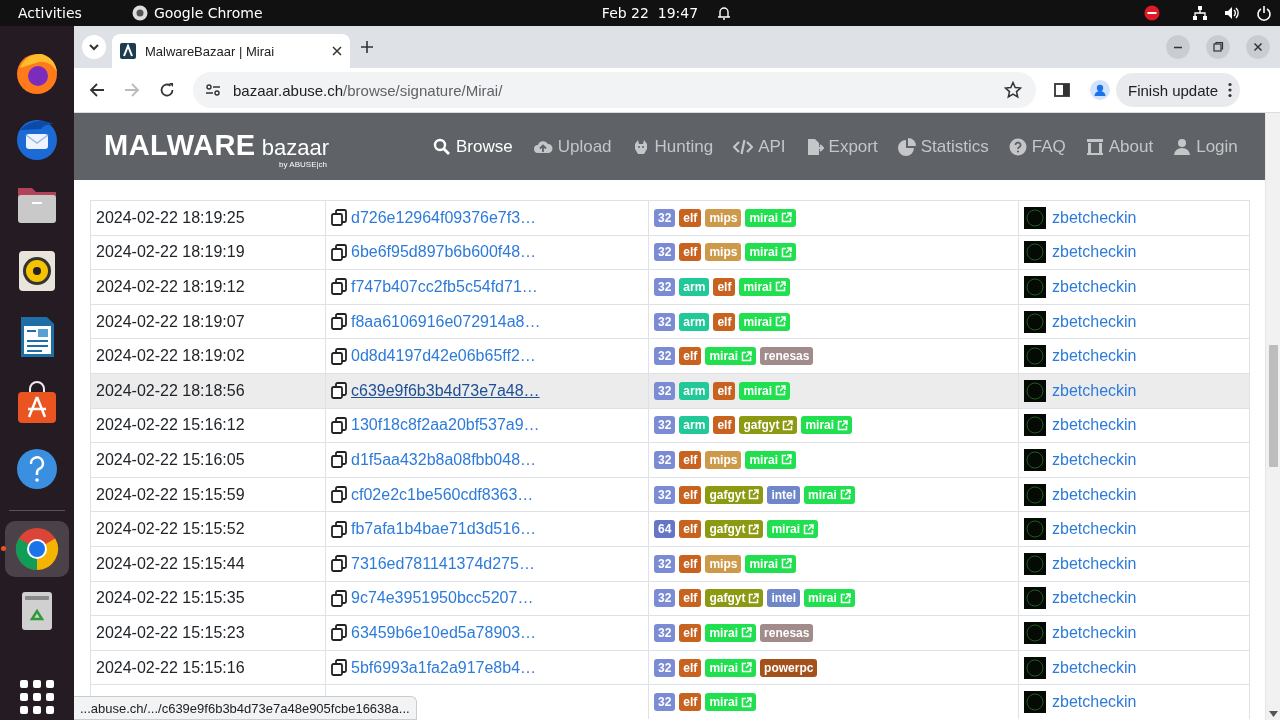 This screenshot has width=1280, height=720. Describe the element at coordinates (1273, 714) in the screenshot. I see `scroll-down-icon` at that location.